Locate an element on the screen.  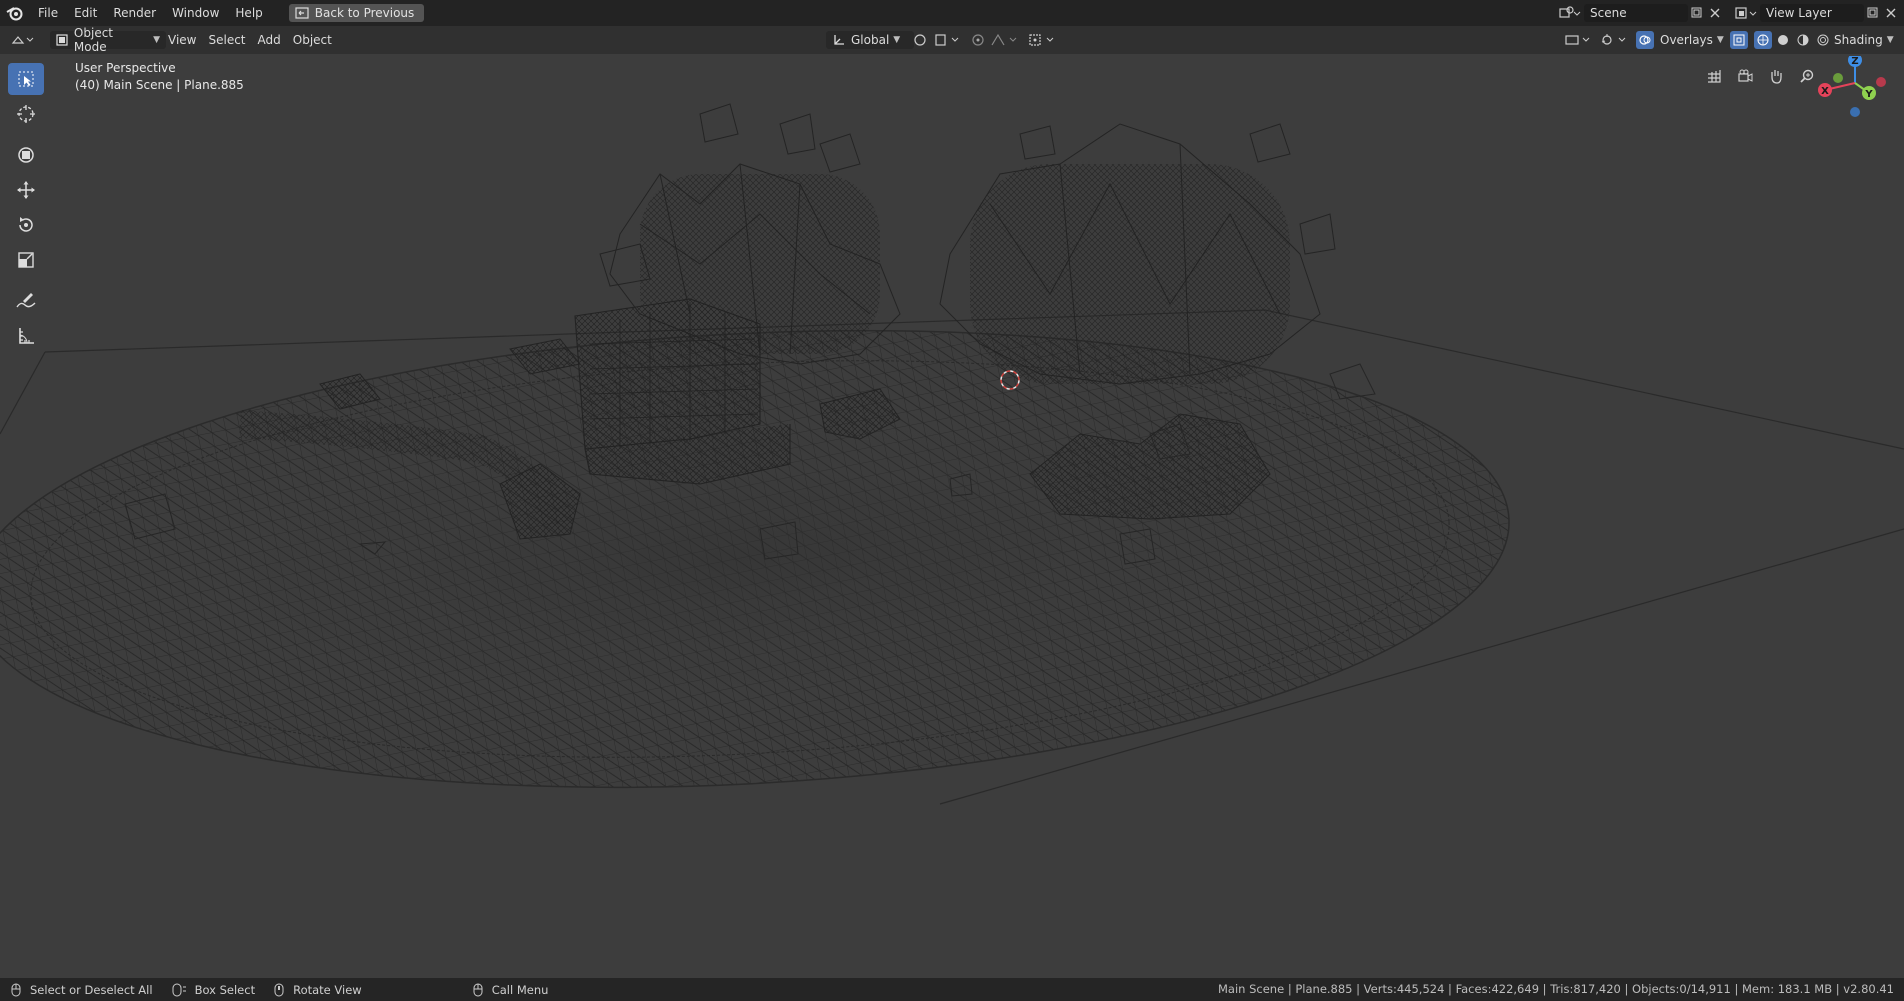
zoom-magnifier-icon is located at coordinates (1807, 76).